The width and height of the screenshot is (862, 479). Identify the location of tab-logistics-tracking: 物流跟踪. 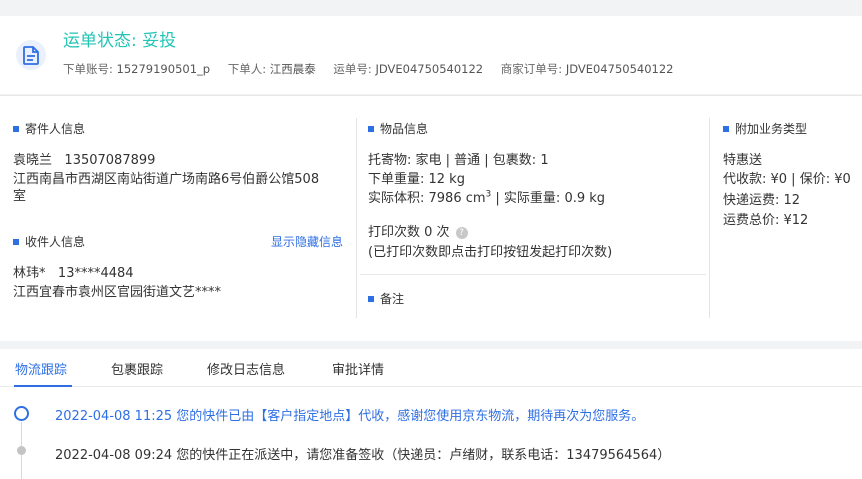
(41, 368).